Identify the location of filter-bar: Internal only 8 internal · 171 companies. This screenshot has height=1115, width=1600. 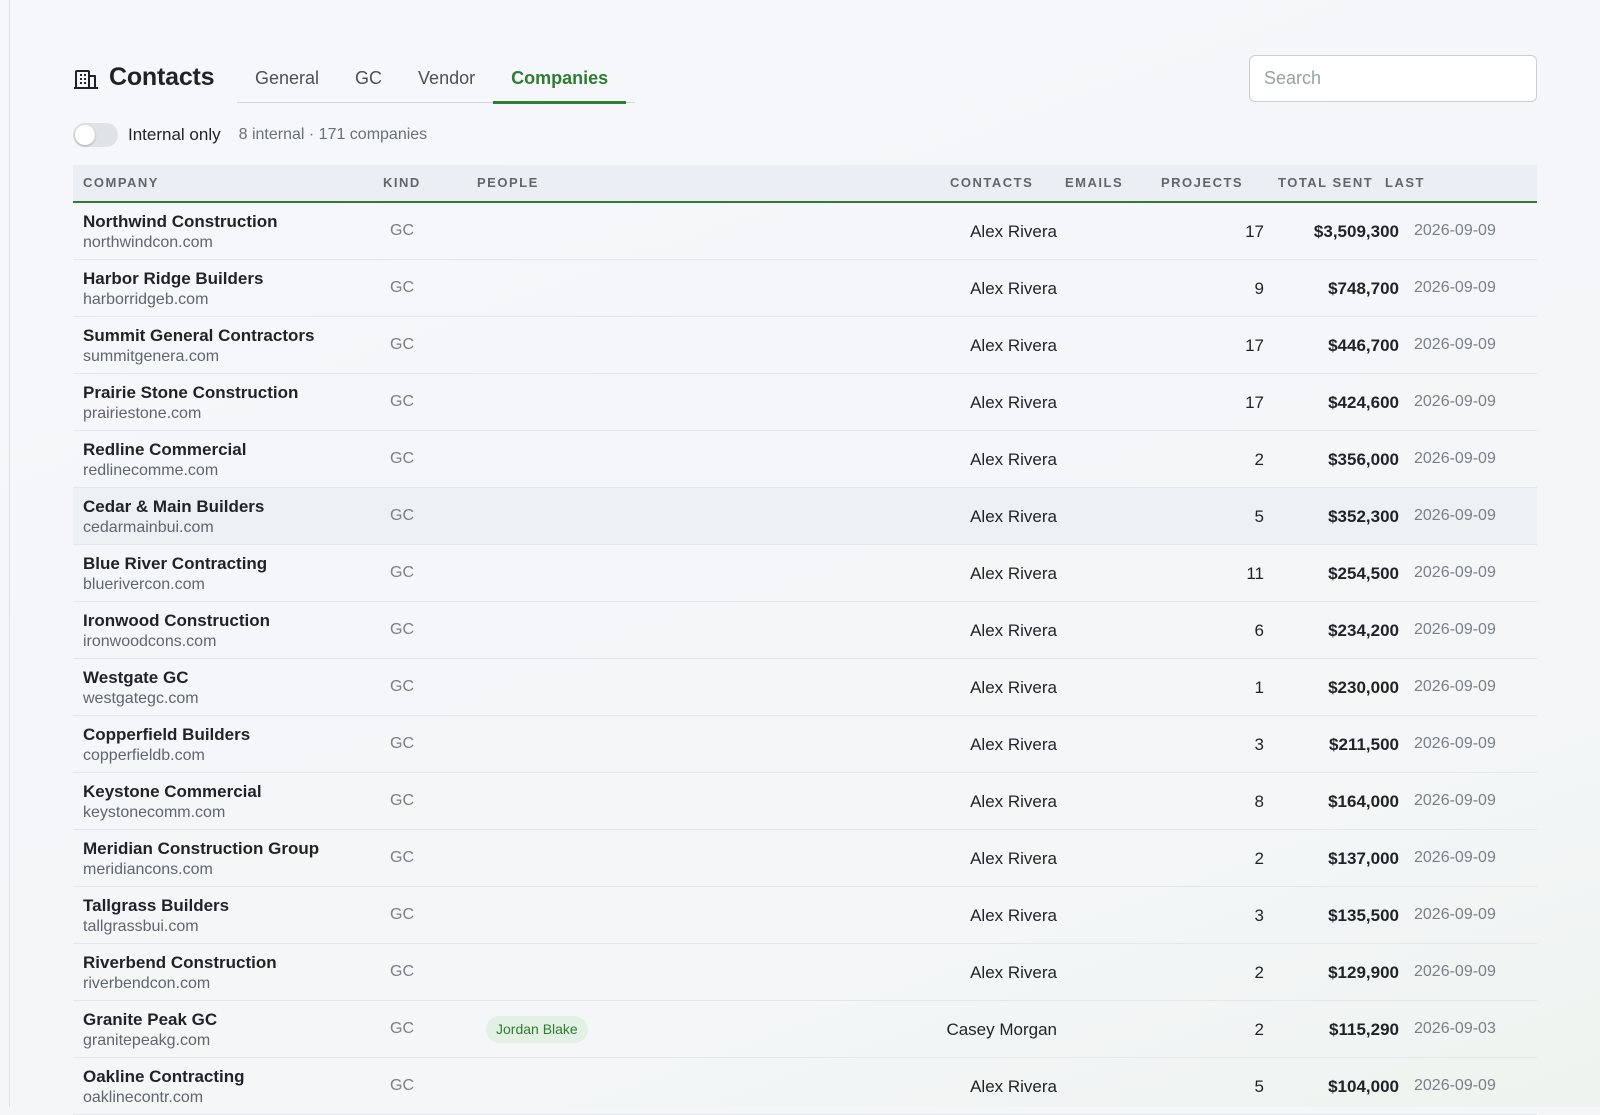
(250, 135).